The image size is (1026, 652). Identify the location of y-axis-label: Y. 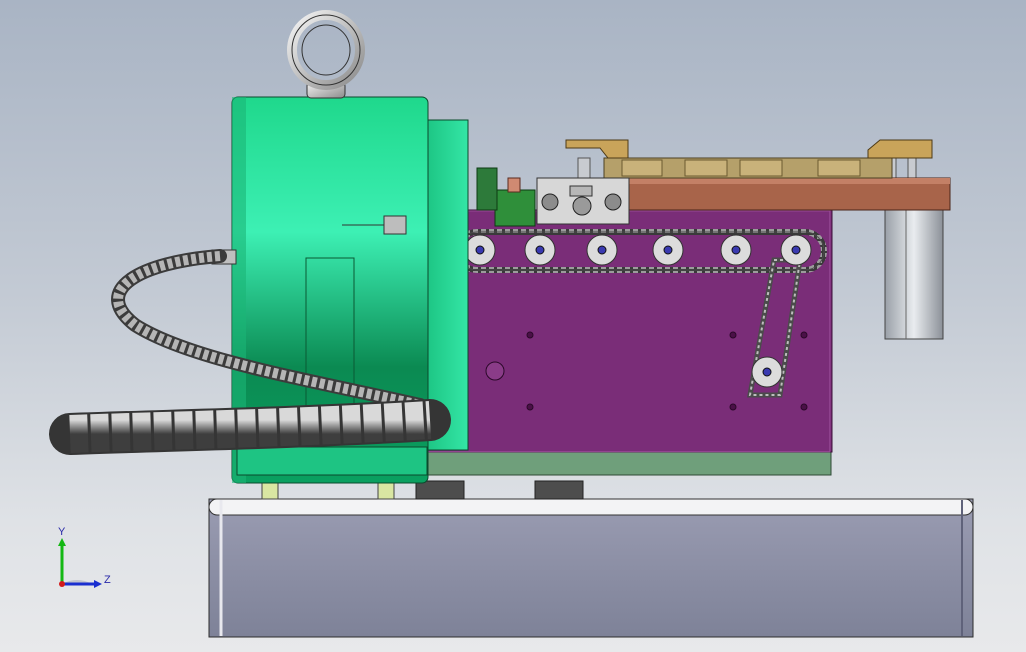
(62, 532).